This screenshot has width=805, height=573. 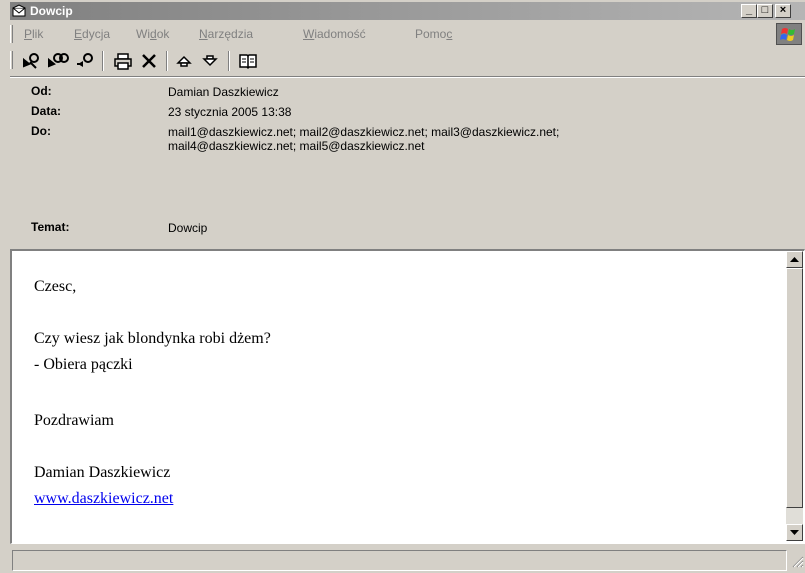 I want to click on next-icon, so click(x=210, y=61).